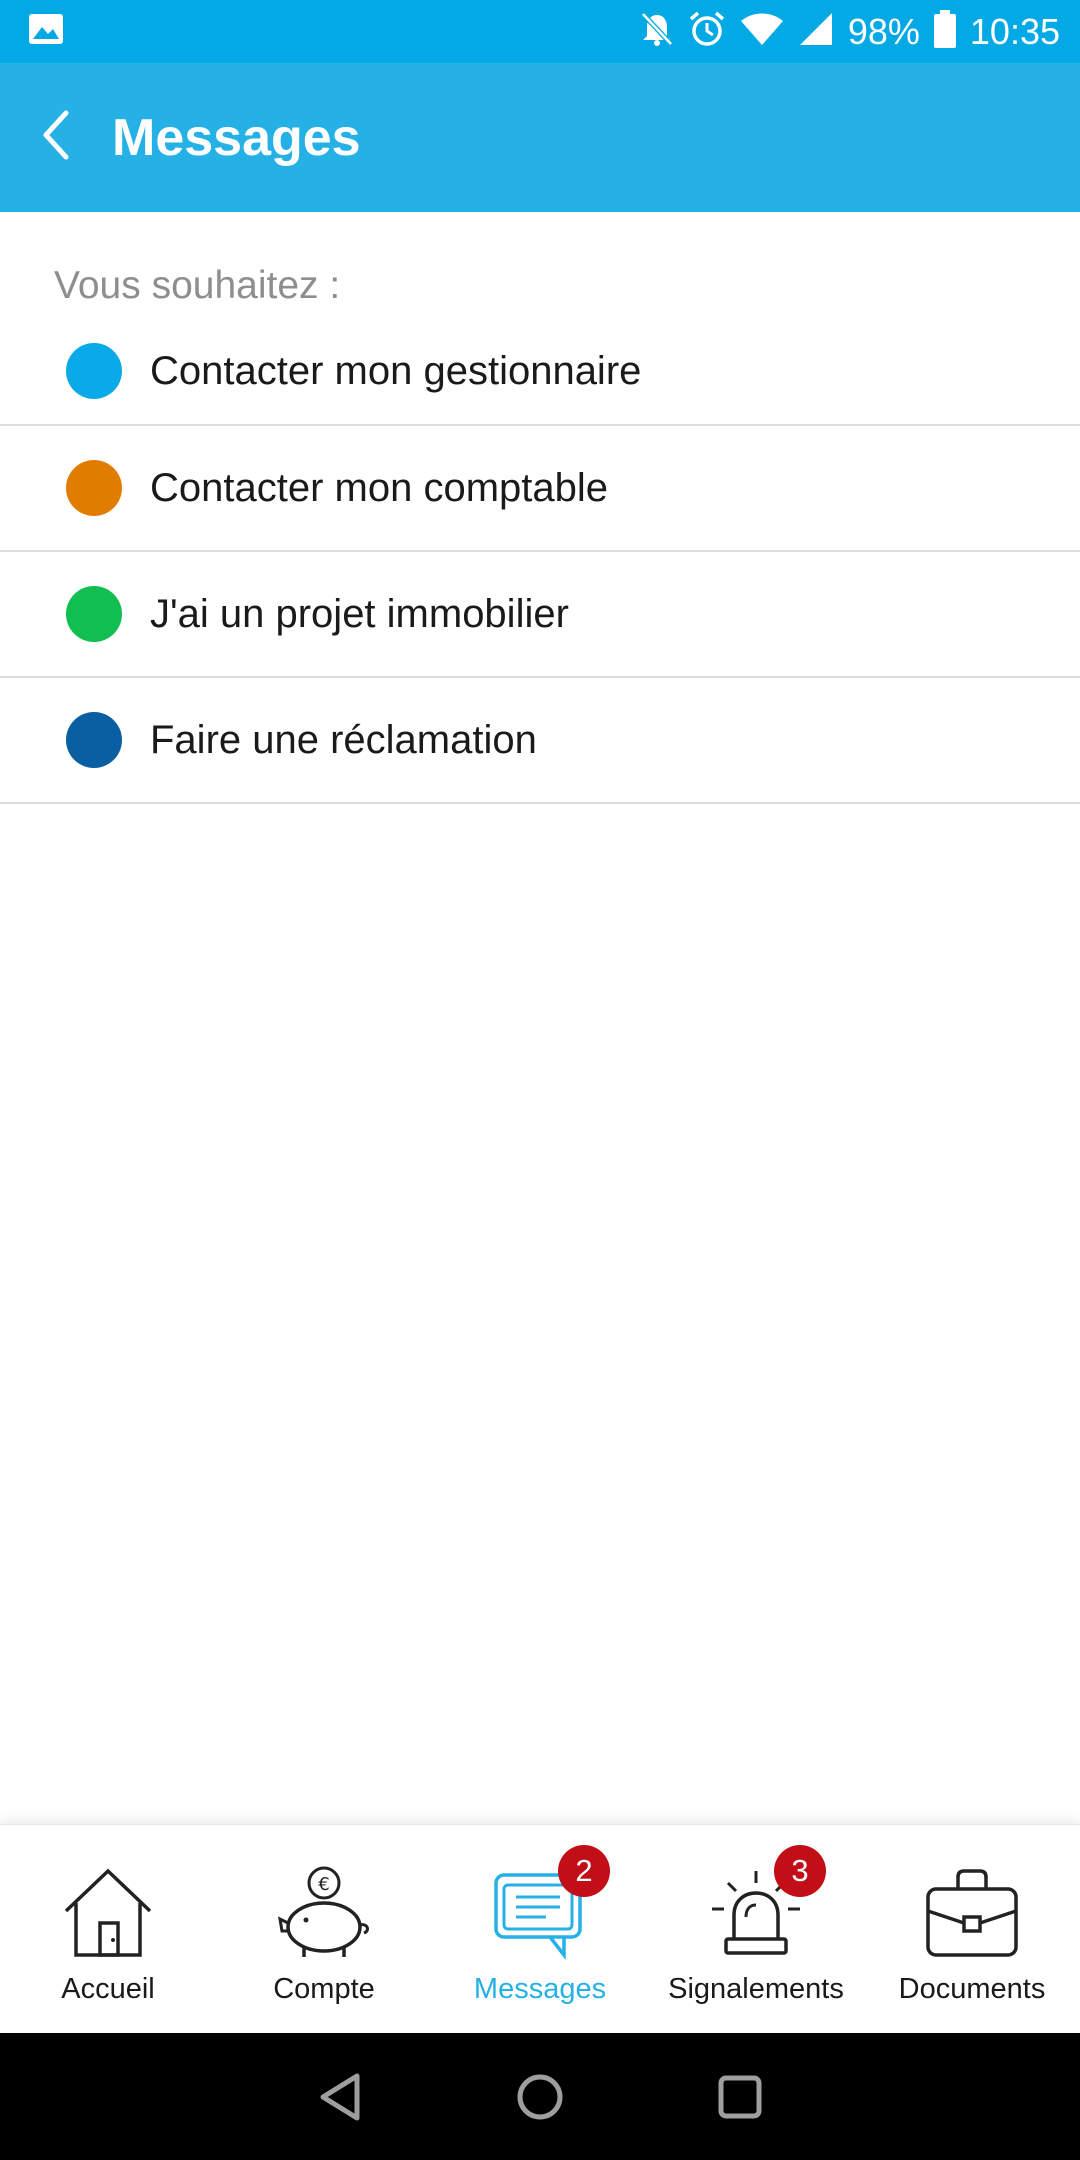  I want to click on option-label: J'ai un projet immobilier, so click(359, 613).